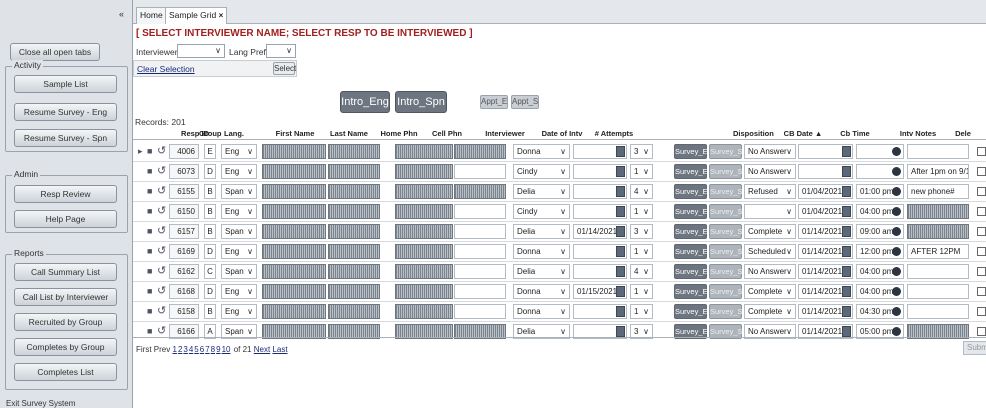 This screenshot has width=986, height=408. I want to click on clear-selection-link: Clear Selection, so click(166, 69).